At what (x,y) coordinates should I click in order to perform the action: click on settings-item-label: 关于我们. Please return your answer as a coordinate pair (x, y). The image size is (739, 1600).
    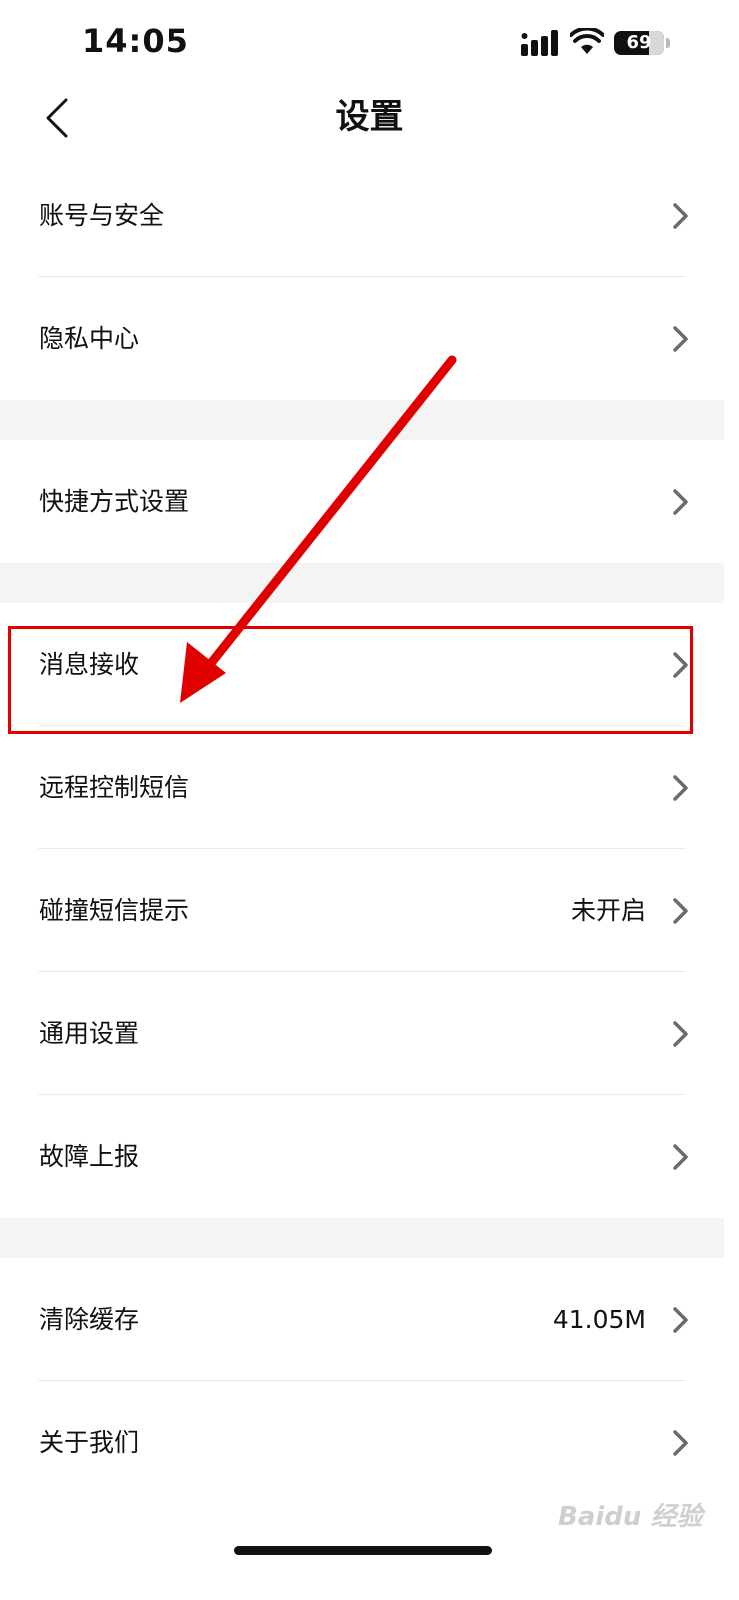
    Looking at the image, I should click on (89, 1442).